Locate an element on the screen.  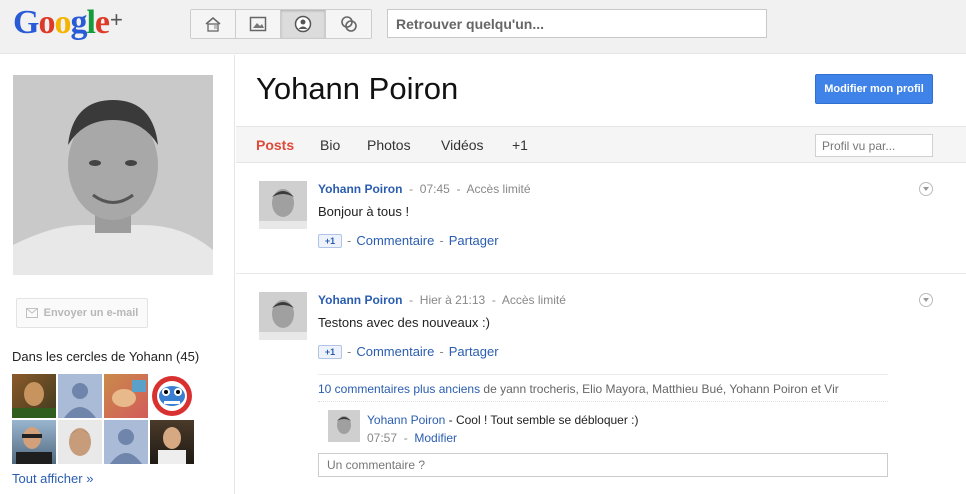
main-nav is located at coordinates (281, 24).